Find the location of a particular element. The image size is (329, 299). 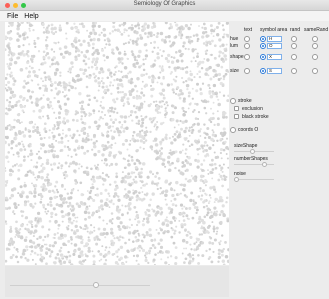

size-rand-radio is located at coordinates (294, 71).